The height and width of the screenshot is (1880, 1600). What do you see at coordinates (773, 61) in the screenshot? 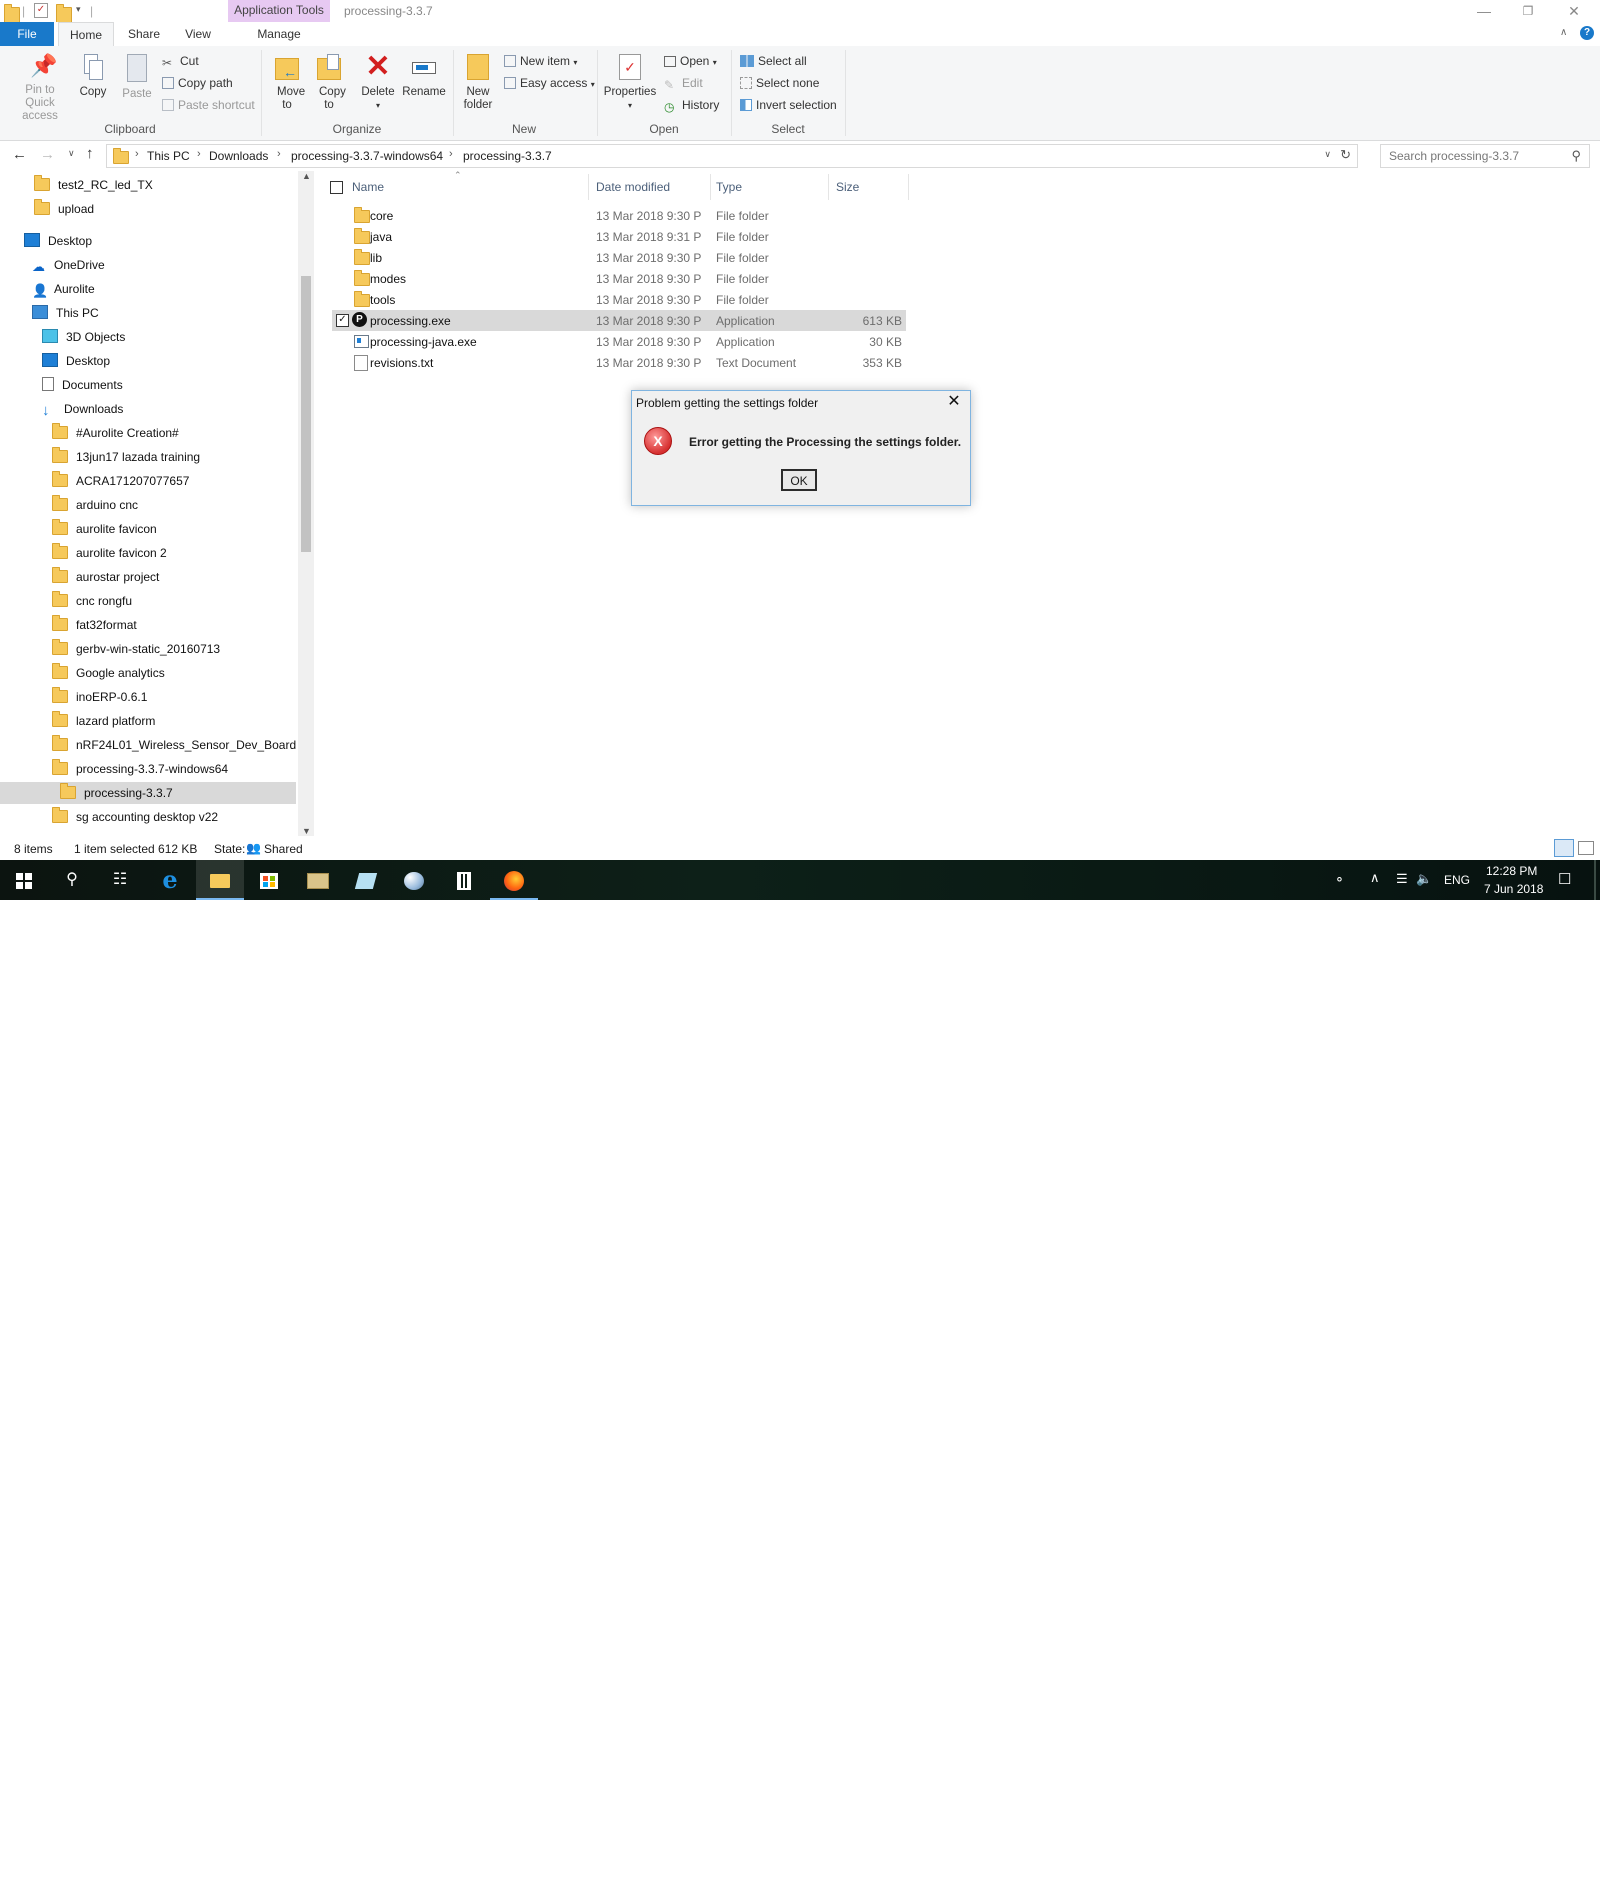
I see `select-all-button: Select all` at bounding box center [773, 61].